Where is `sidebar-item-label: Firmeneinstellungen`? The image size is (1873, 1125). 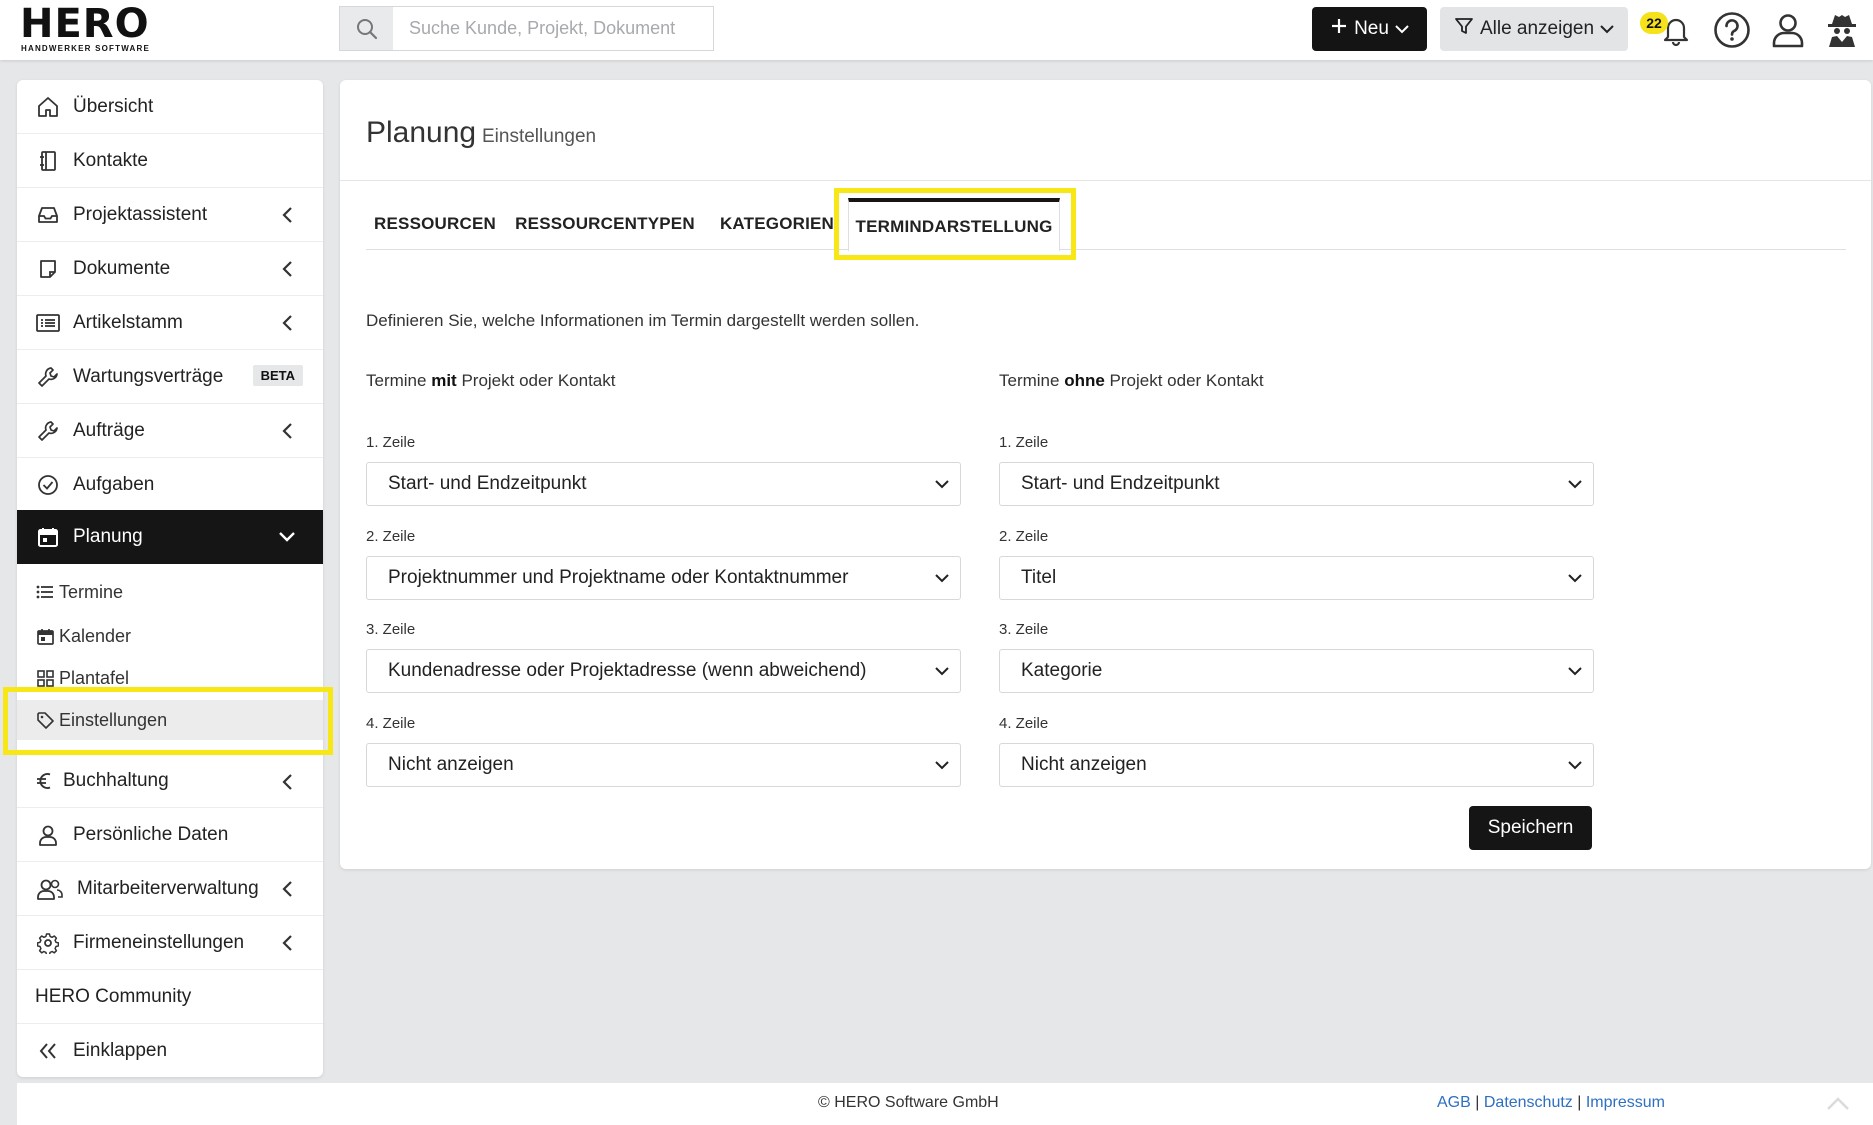
sidebar-item-label: Firmeneinstellungen is located at coordinates (159, 942).